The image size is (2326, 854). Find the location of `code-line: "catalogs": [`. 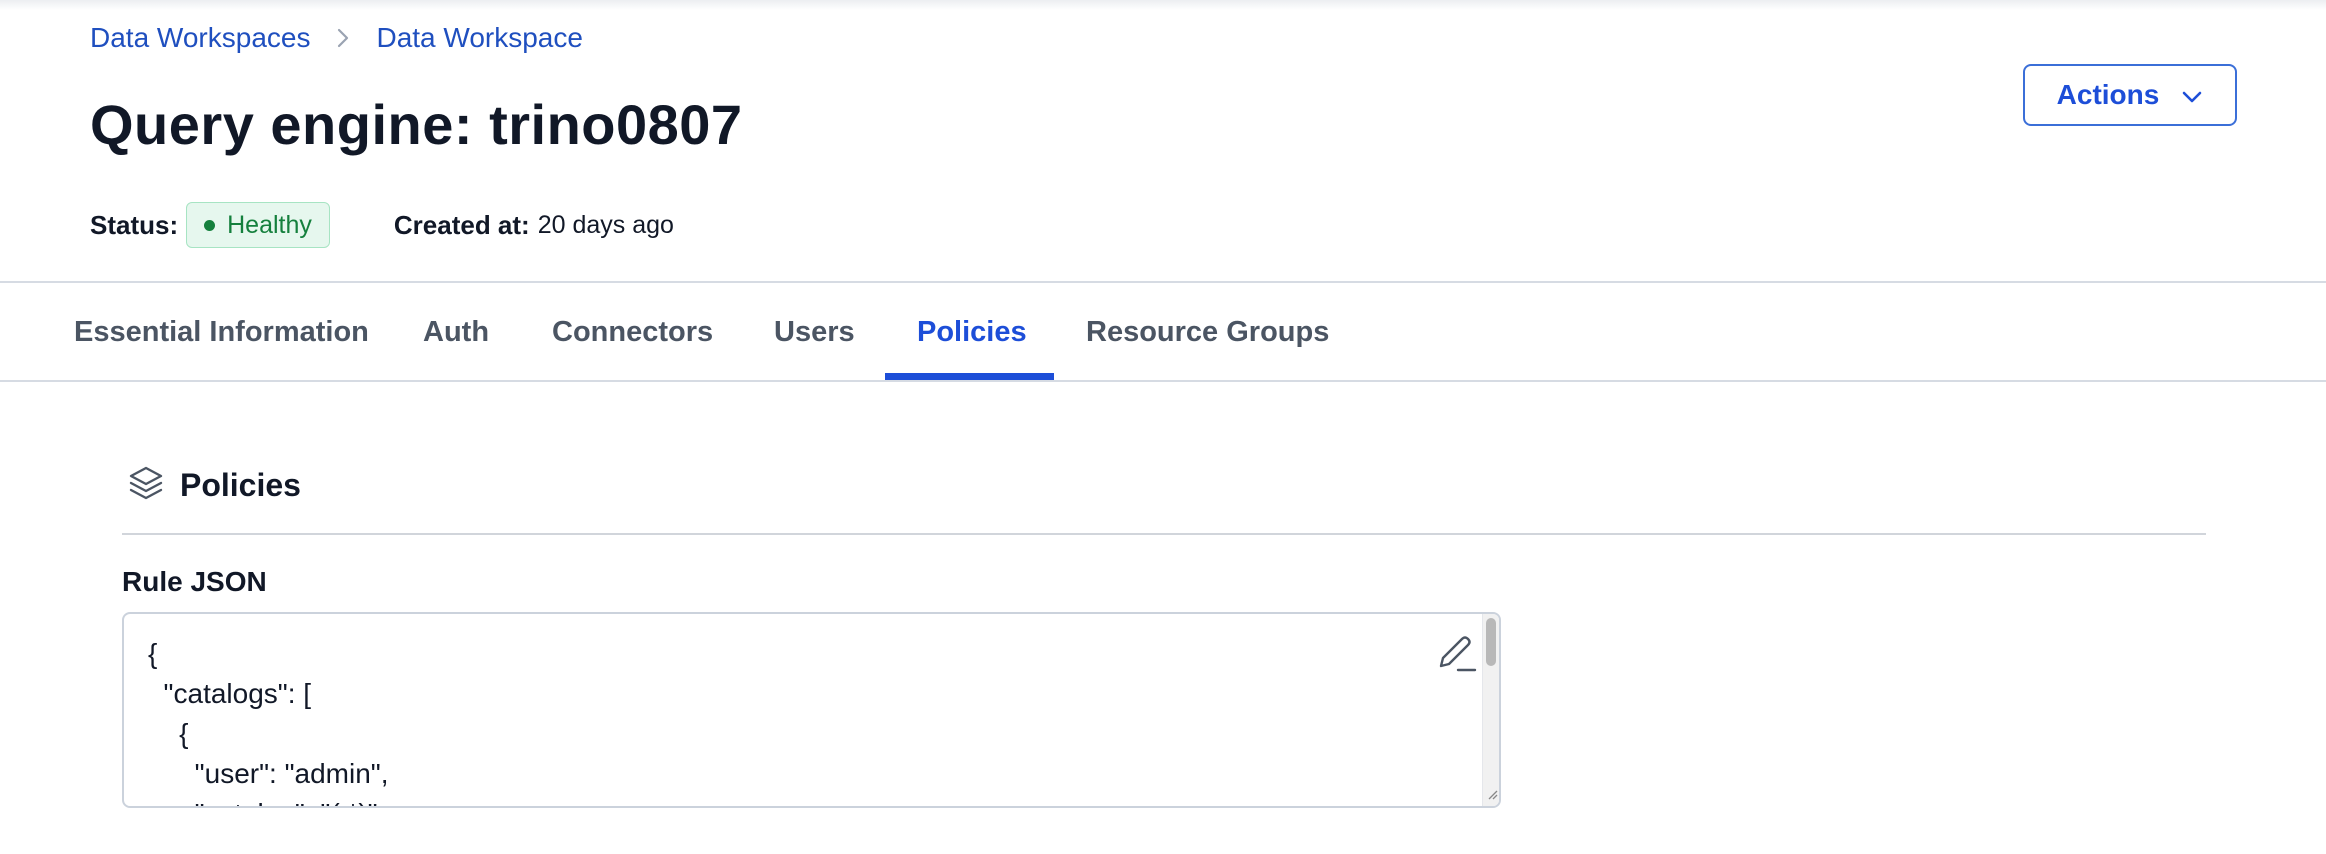

code-line: "catalogs": [ is located at coordinates (230, 693).